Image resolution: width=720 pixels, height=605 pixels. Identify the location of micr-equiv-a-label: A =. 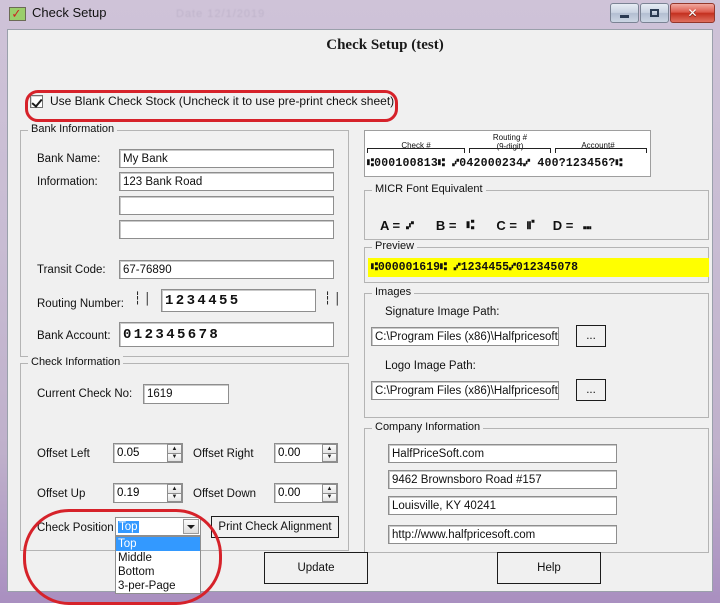
(390, 225).